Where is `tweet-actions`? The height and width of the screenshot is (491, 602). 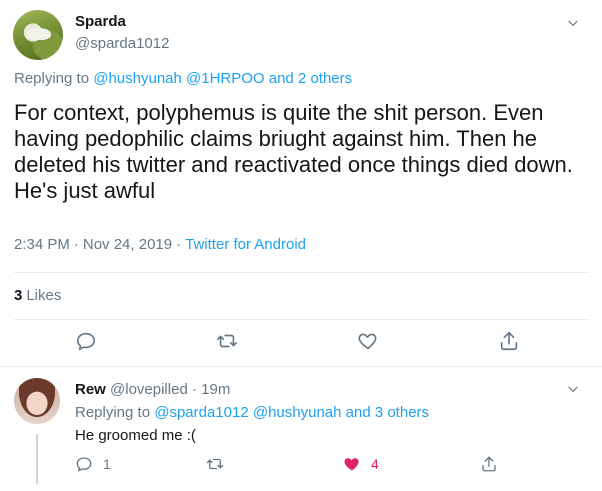 tweet-actions is located at coordinates (301, 345).